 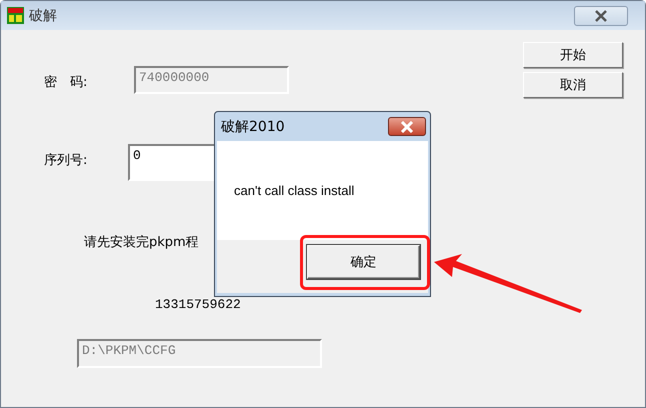 What do you see at coordinates (294, 190) in the screenshot?
I see `dialog-message: can't call class install` at bounding box center [294, 190].